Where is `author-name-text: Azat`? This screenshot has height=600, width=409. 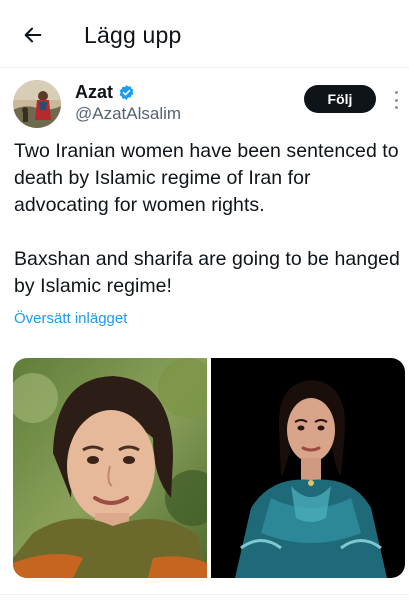
author-name-text: Azat is located at coordinates (94, 92).